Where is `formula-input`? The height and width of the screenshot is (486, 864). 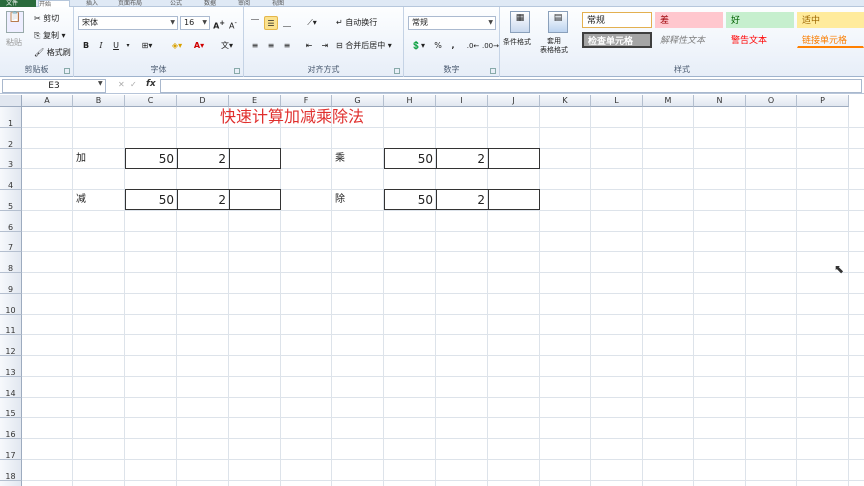
formula-input is located at coordinates (511, 86).